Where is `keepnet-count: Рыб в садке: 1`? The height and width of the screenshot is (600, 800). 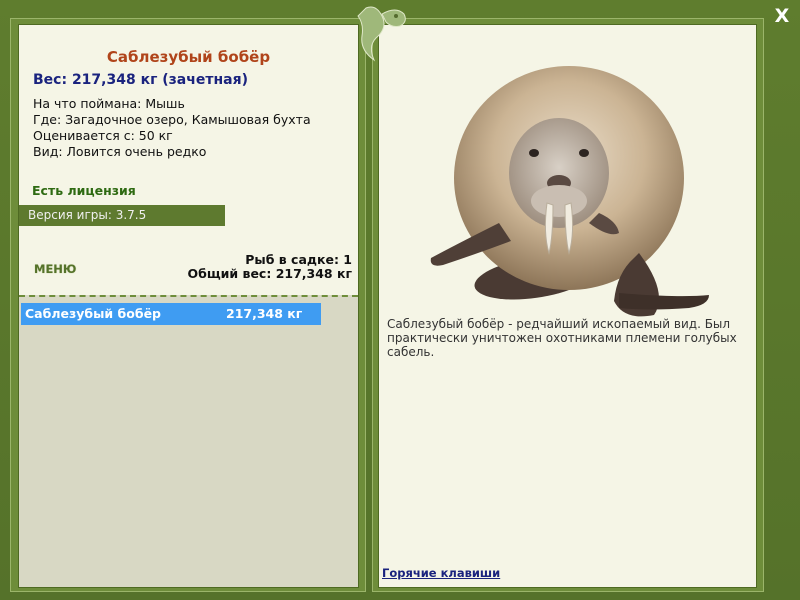 keepnet-count: Рыб в садке: 1 is located at coordinates (298, 259).